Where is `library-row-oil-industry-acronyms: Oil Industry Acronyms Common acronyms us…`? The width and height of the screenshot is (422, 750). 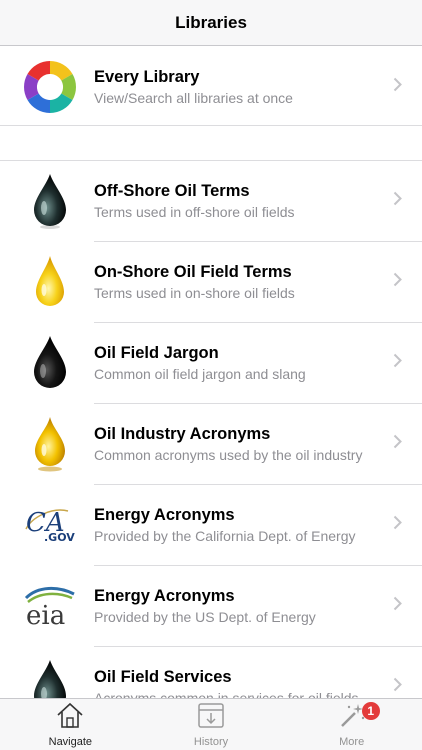
library-row-oil-industry-acronyms: Oil Industry Acronyms Common acronyms us… is located at coordinates (211, 443).